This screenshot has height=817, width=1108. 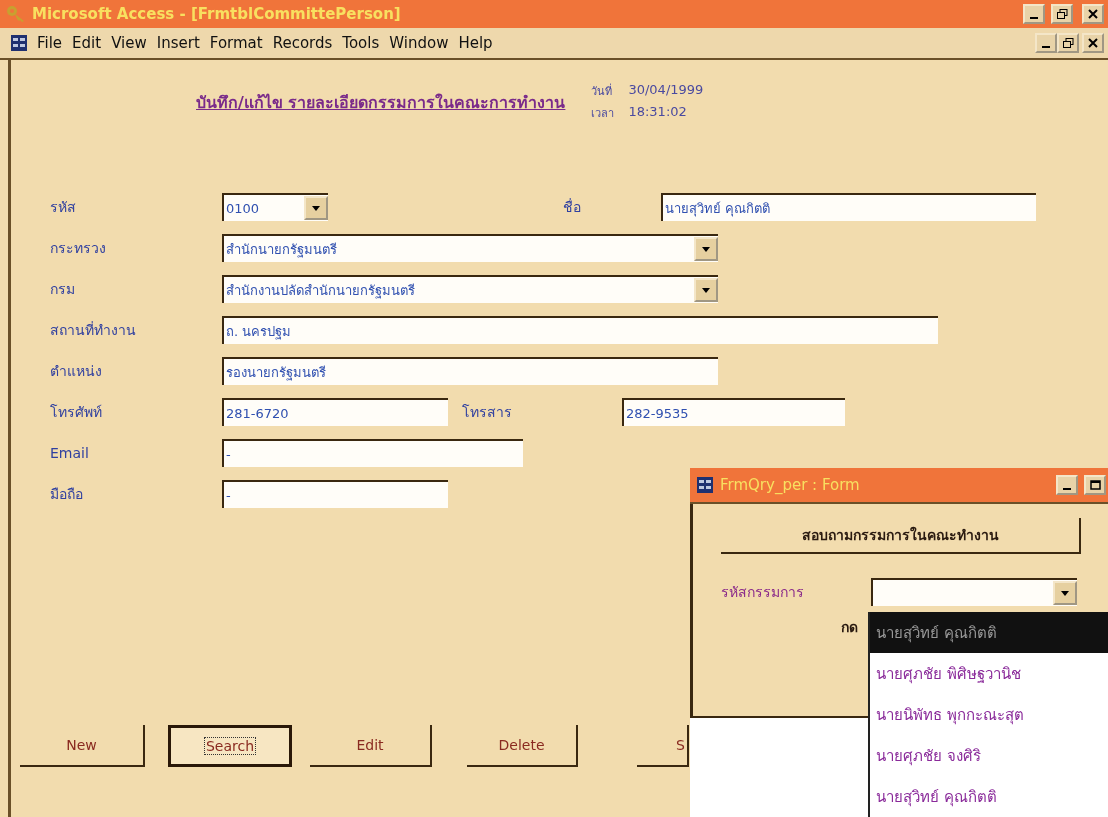 I want to click on combo-box: 0100, so click(x=275, y=207).